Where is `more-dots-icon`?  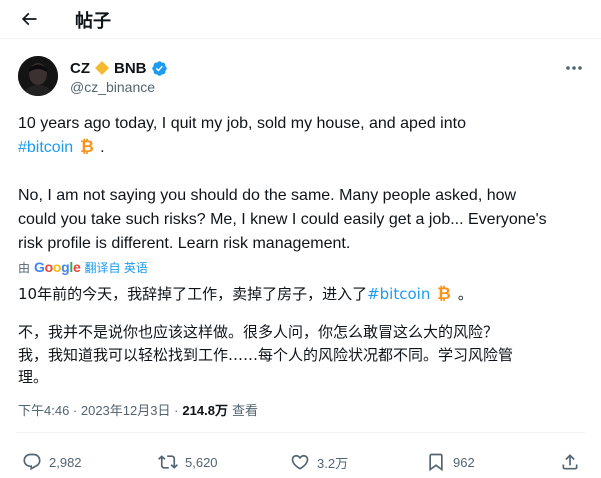 more-dots-icon is located at coordinates (574, 68).